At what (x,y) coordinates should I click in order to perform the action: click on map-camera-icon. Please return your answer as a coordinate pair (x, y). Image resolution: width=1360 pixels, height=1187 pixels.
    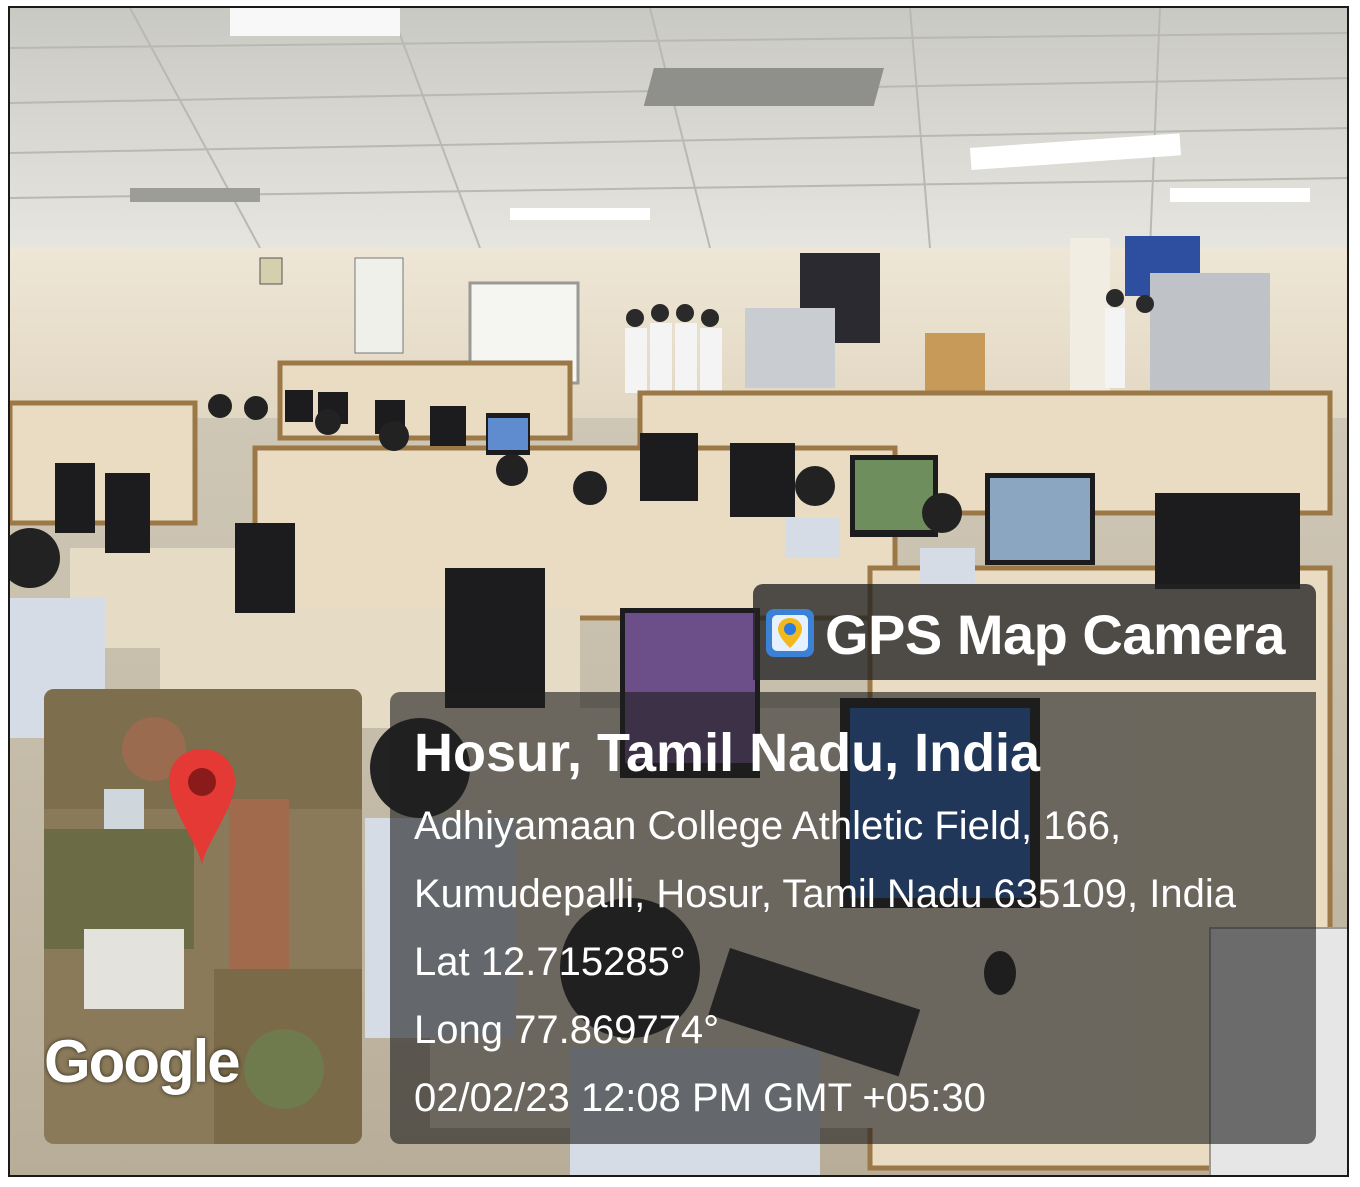
    Looking at the image, I should click on (790, 633).